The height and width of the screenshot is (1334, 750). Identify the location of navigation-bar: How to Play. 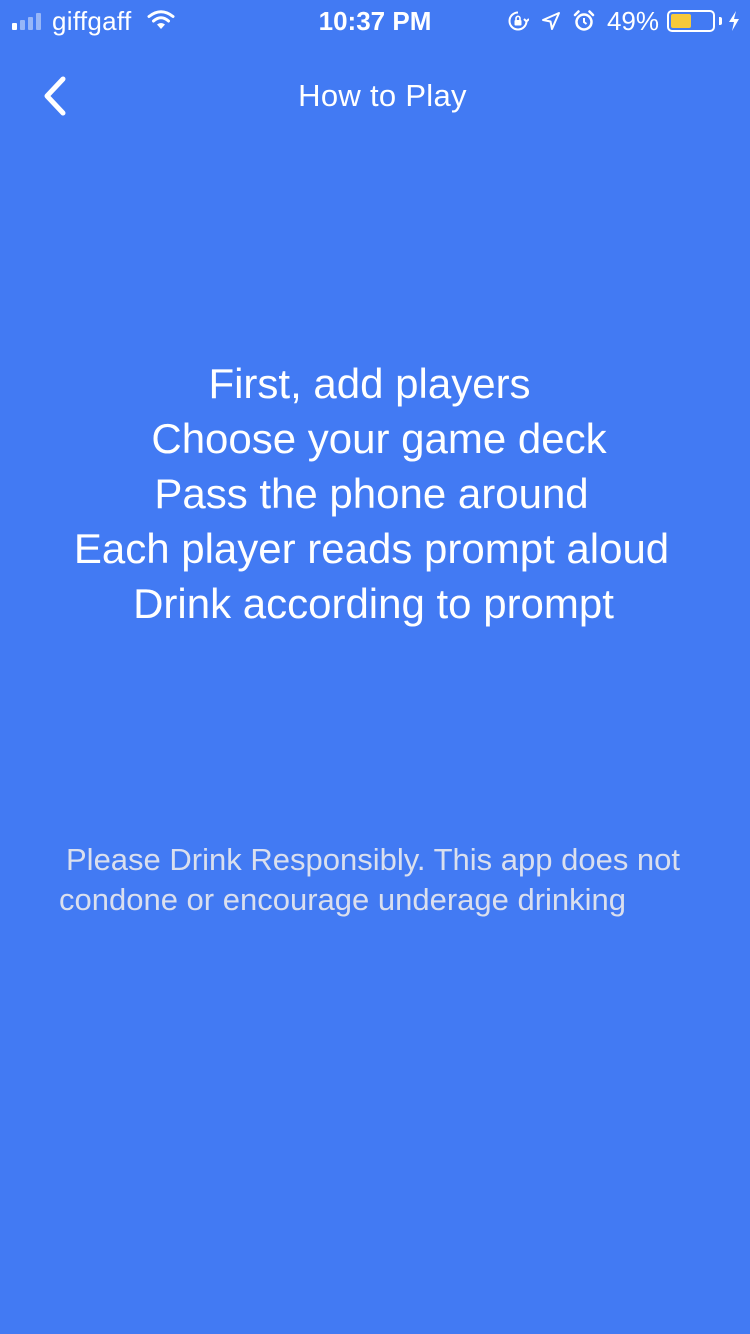
(375, 96).